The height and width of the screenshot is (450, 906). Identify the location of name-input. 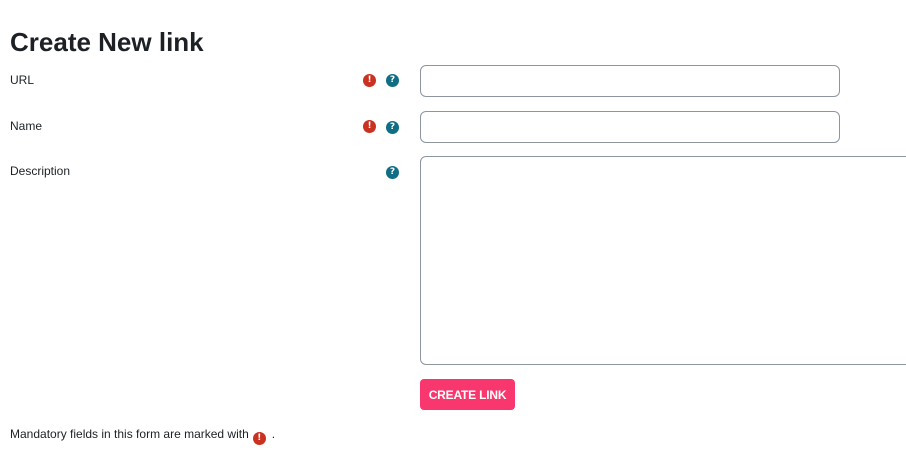
(630, 127).